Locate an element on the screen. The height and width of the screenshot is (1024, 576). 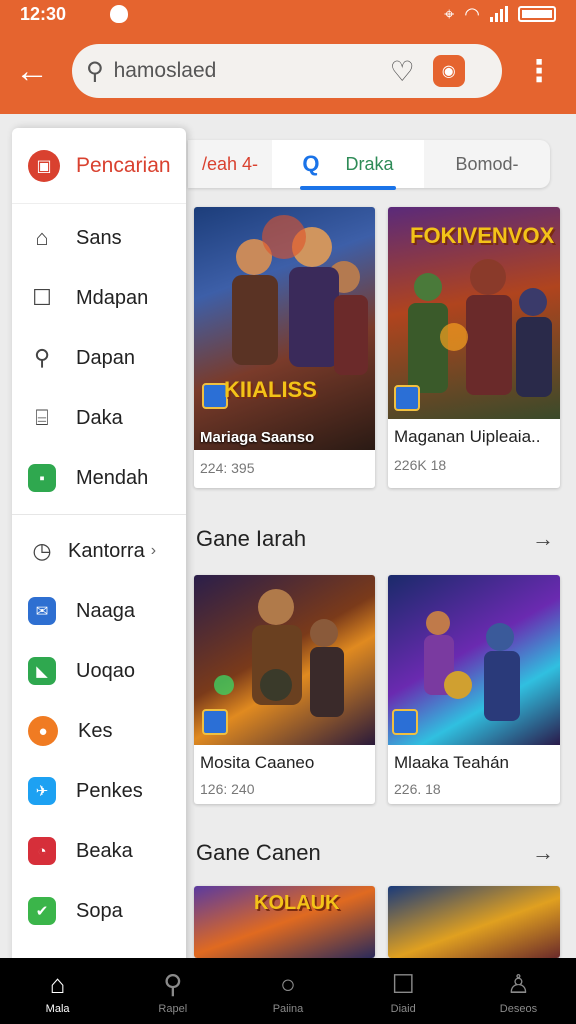
more-options-icon: ⋮ is located at coordinates (539, 71).